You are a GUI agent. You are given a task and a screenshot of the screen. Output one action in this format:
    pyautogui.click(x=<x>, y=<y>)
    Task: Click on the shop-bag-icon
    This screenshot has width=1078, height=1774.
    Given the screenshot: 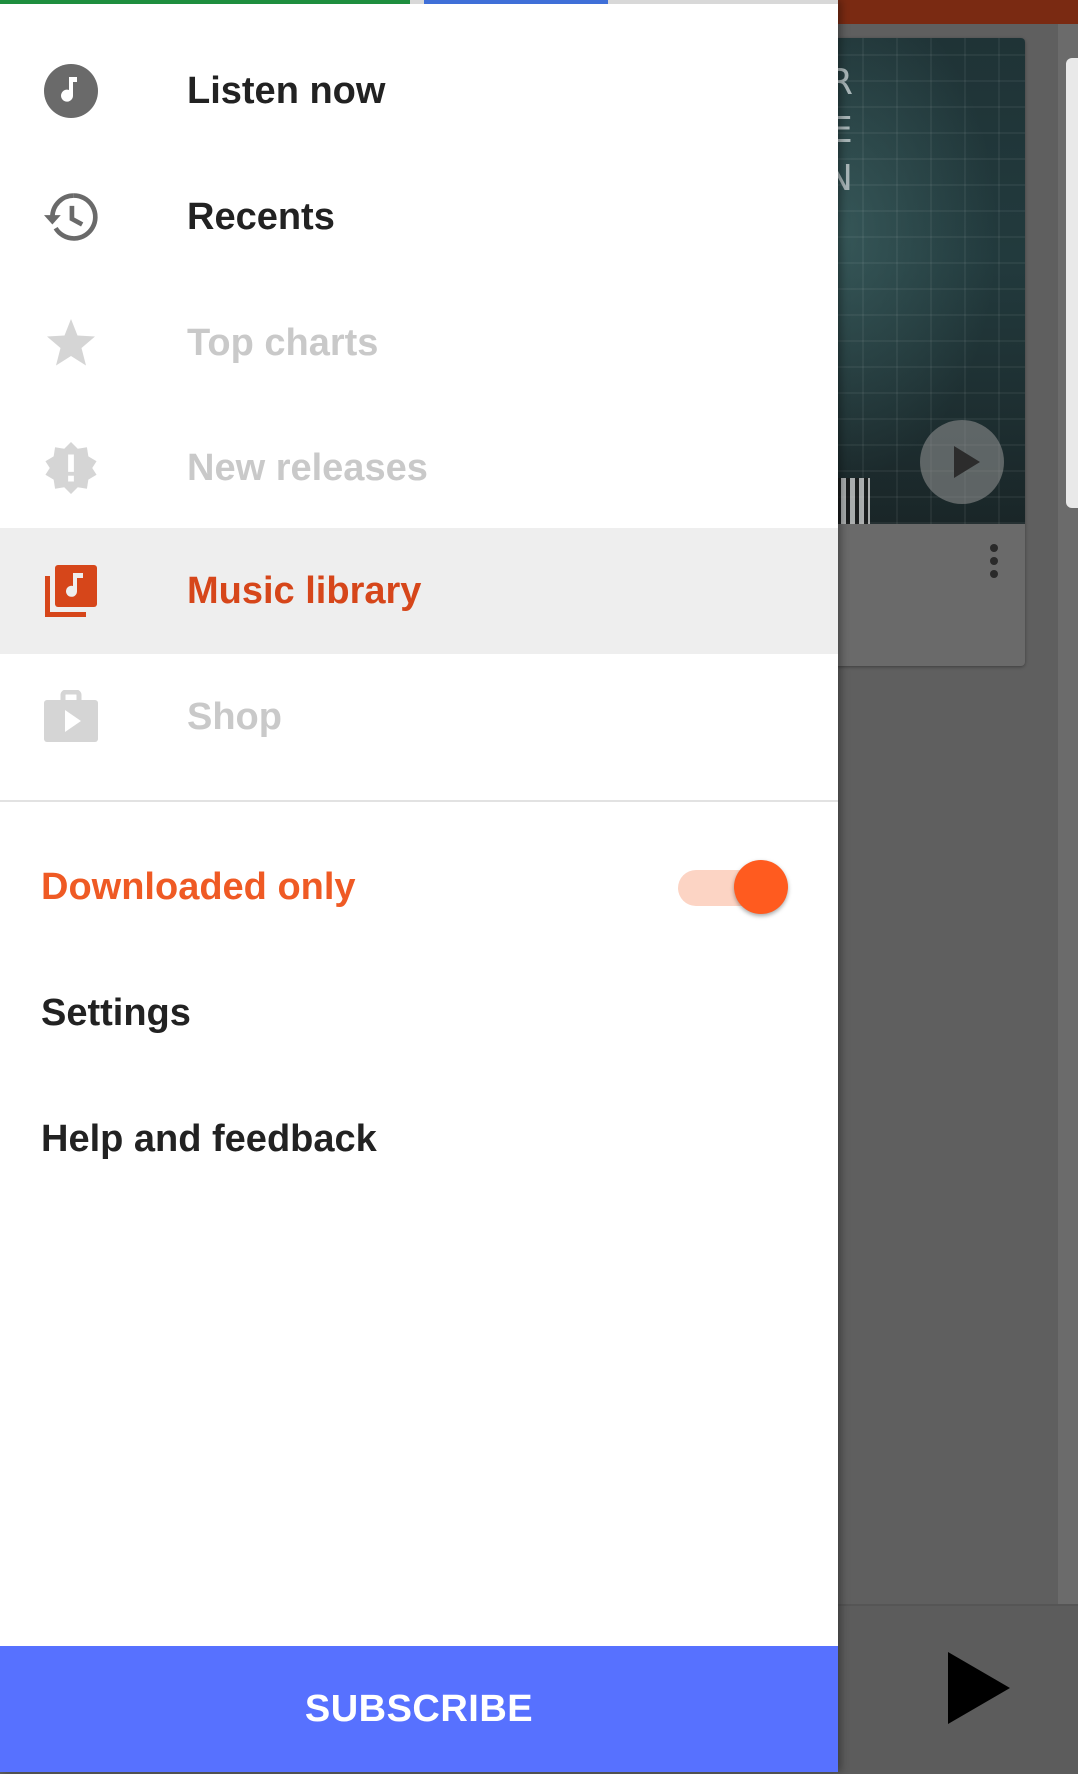 What is the action you would take?
    pyautogui.click(x=71, y=717)
    